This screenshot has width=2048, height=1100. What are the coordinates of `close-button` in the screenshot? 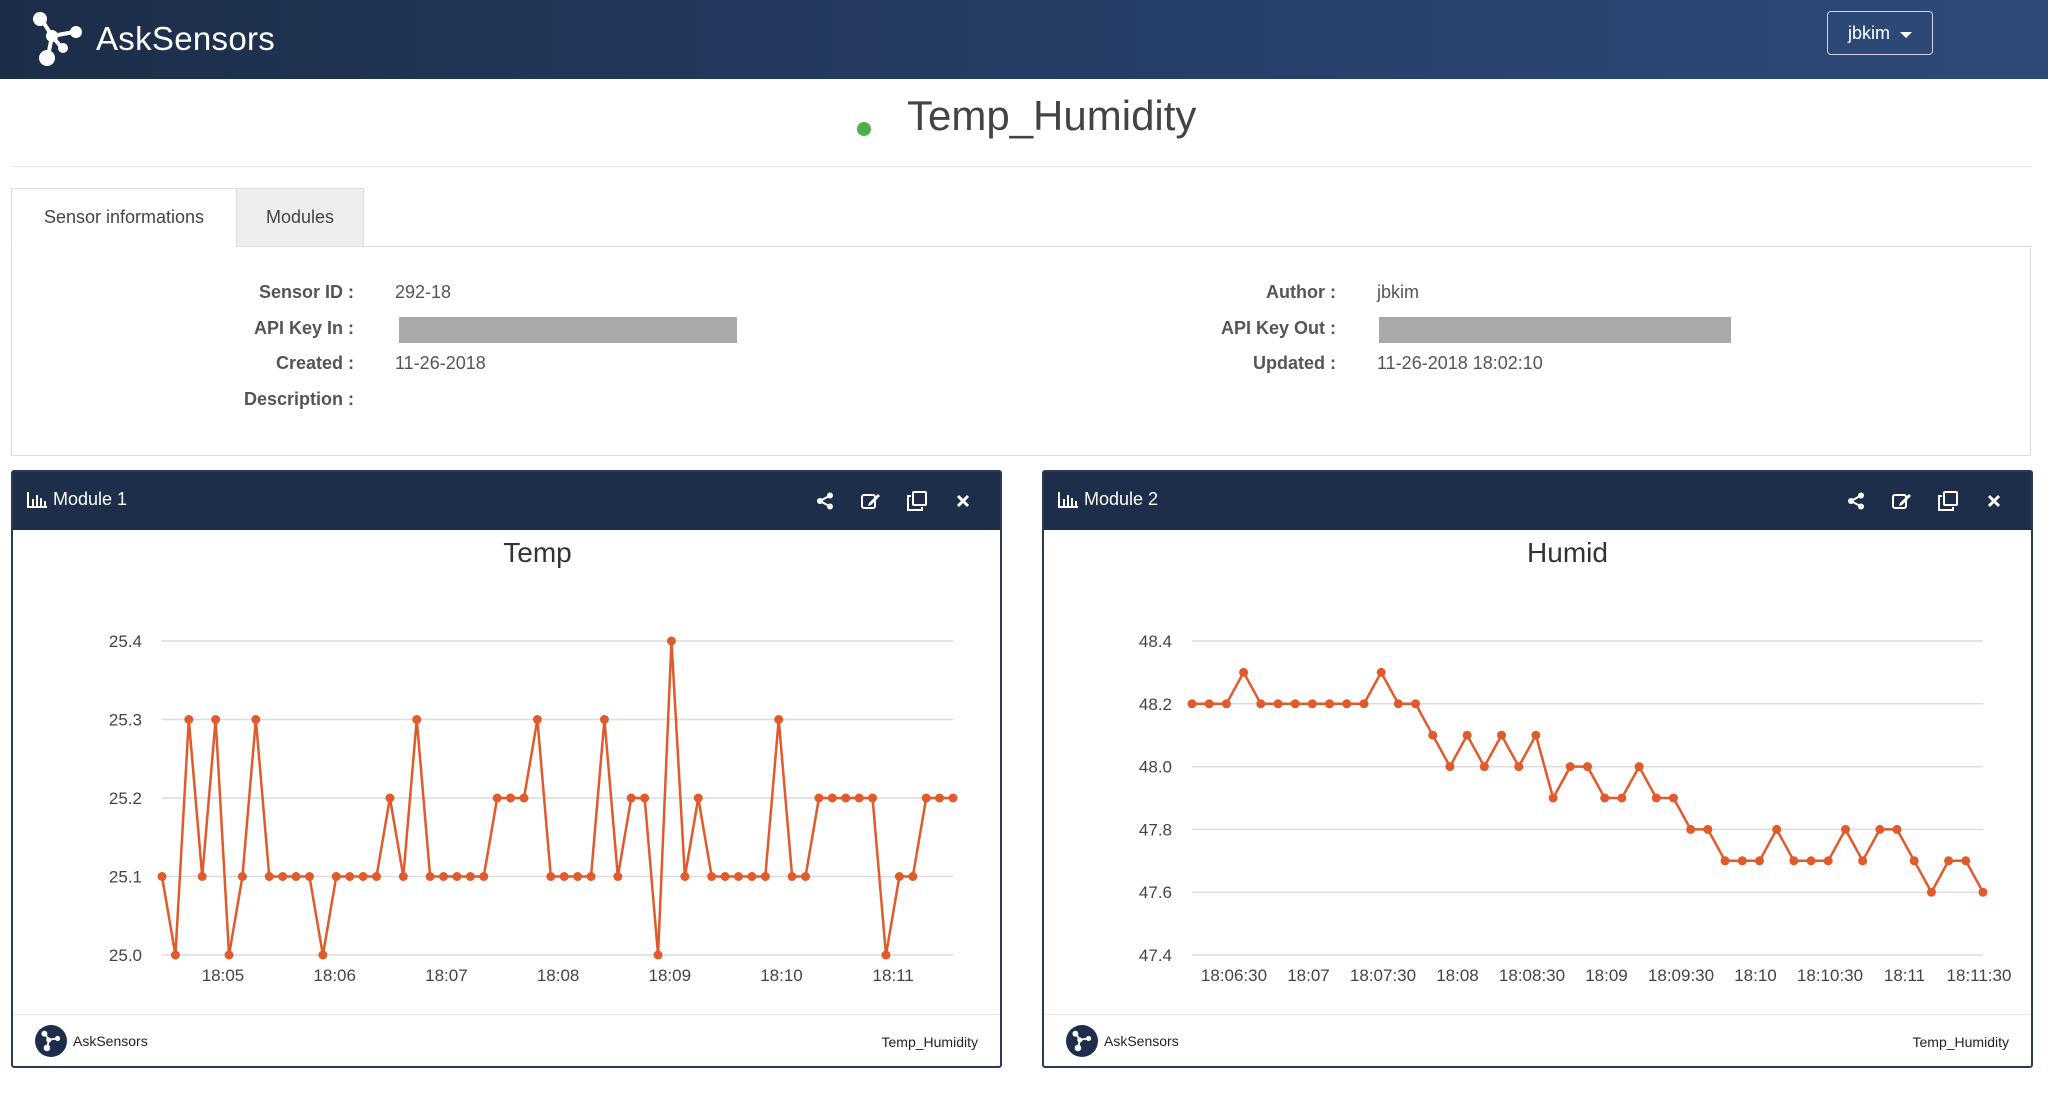 It's located at (1994, 501).